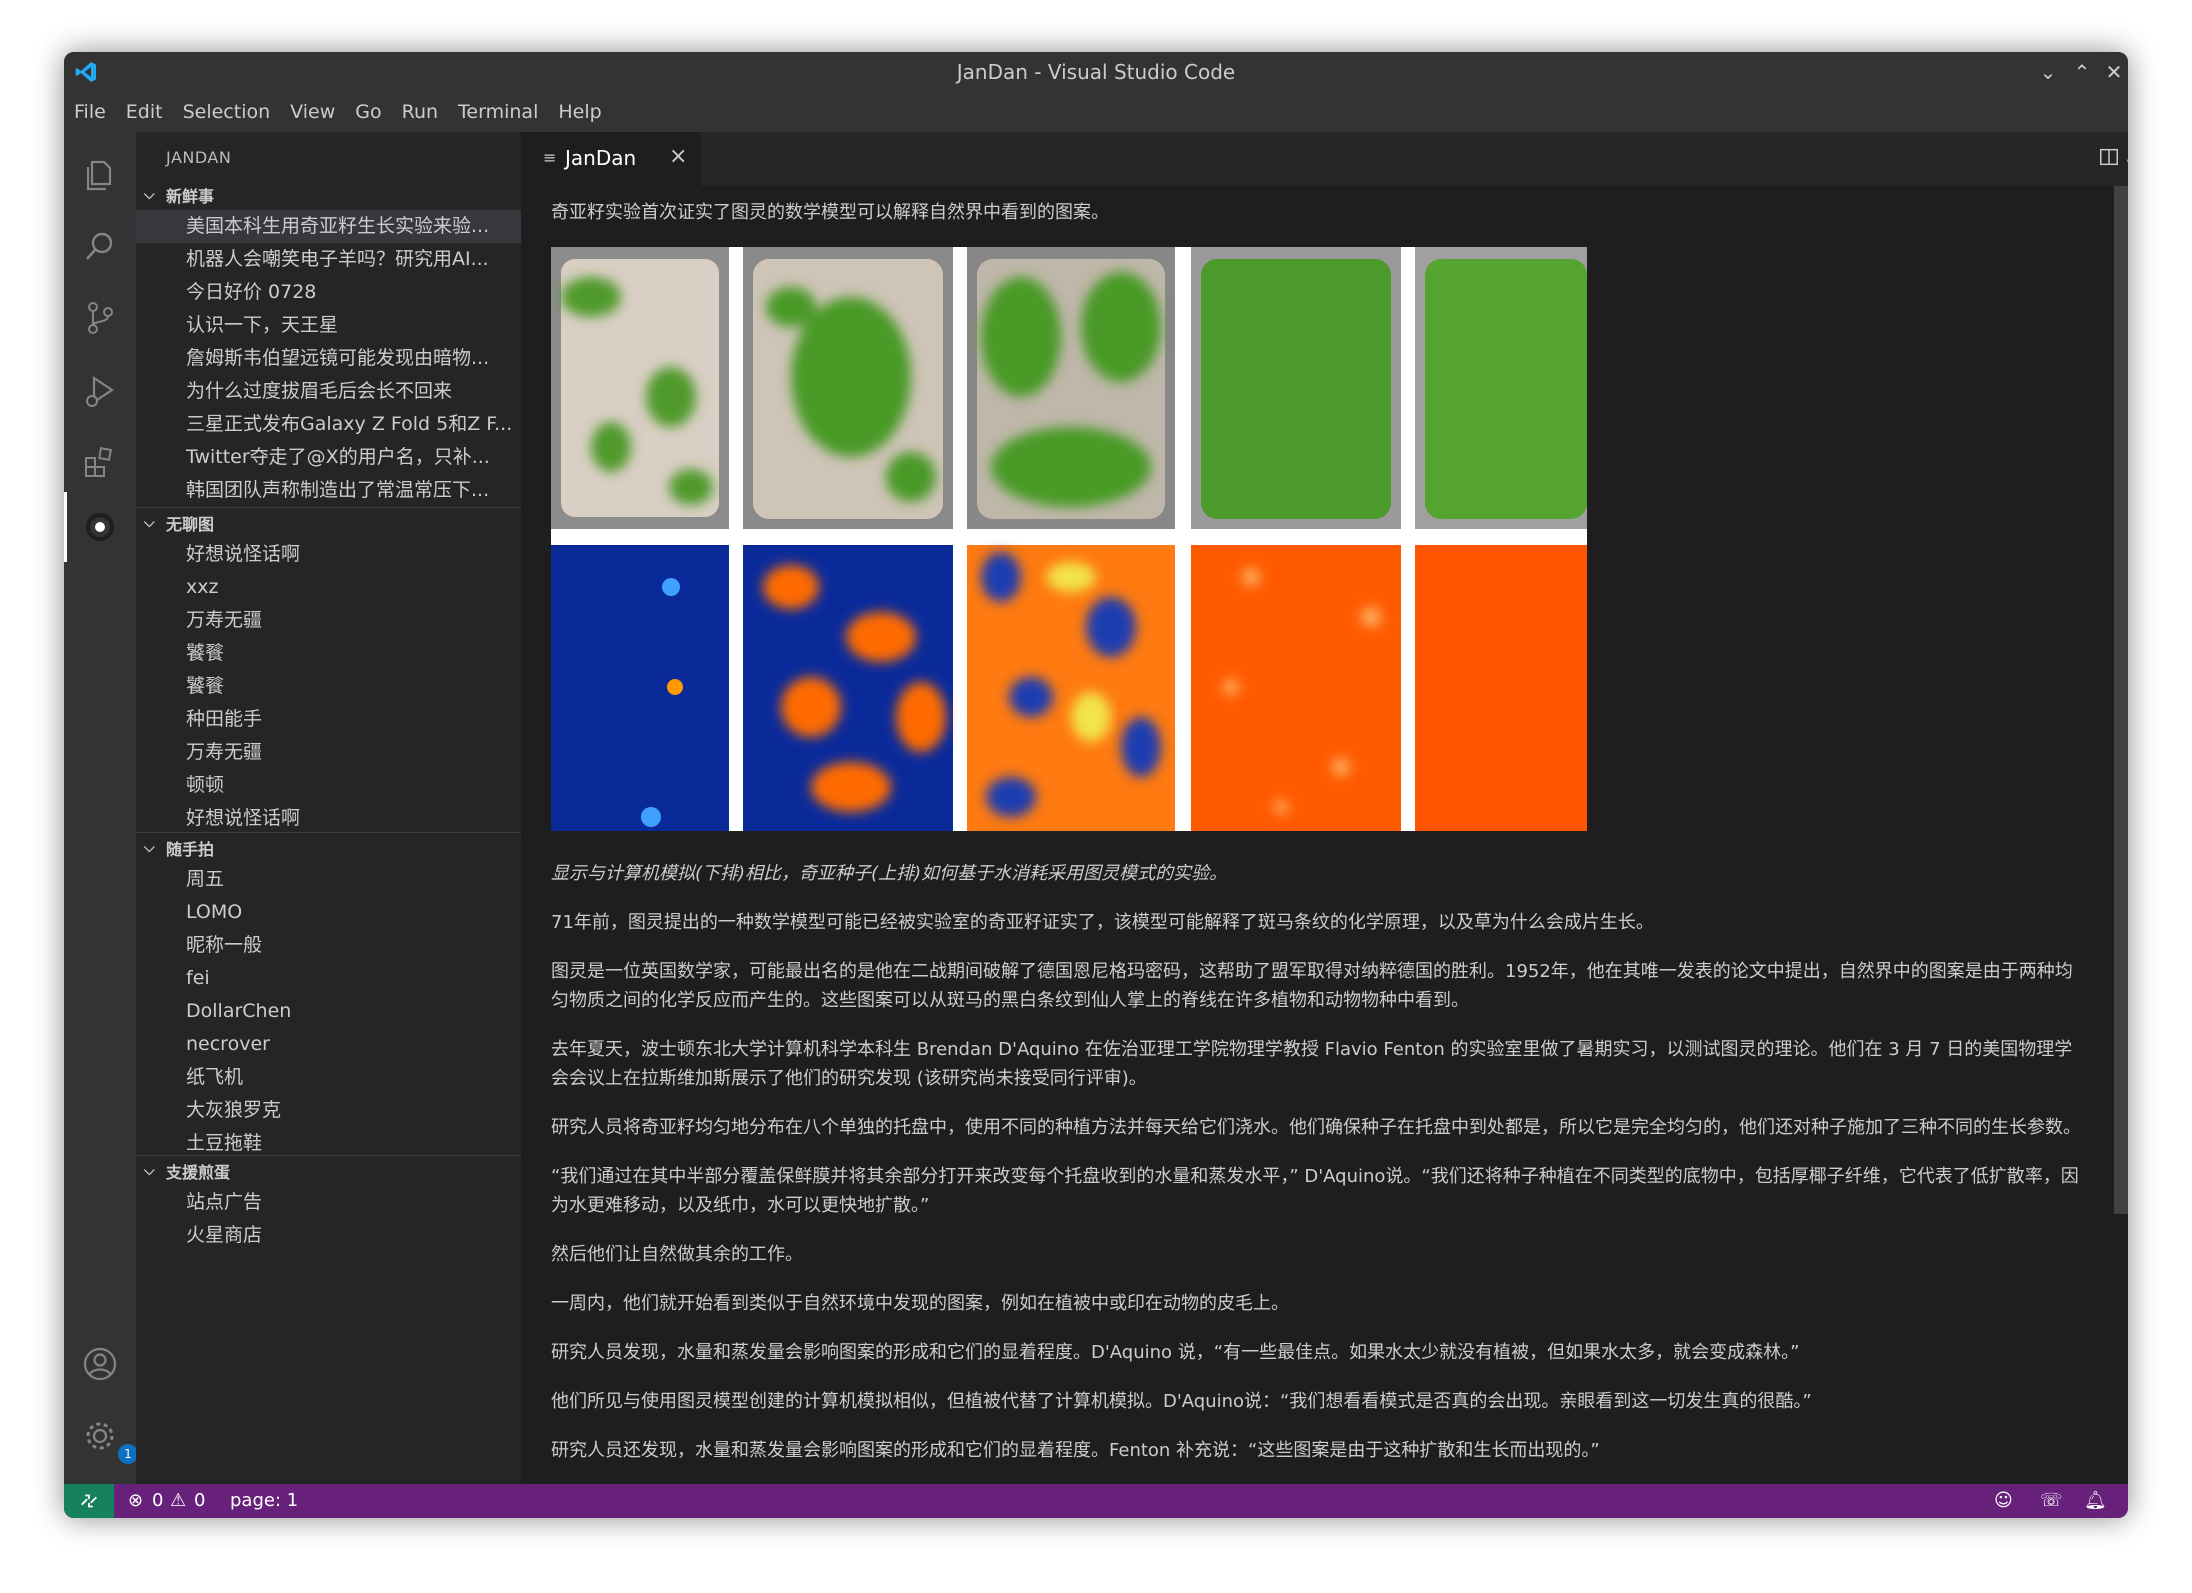 This screenshot has height=1593, width=2192. I want to click on list-item: LOMO, so click(328, 912).